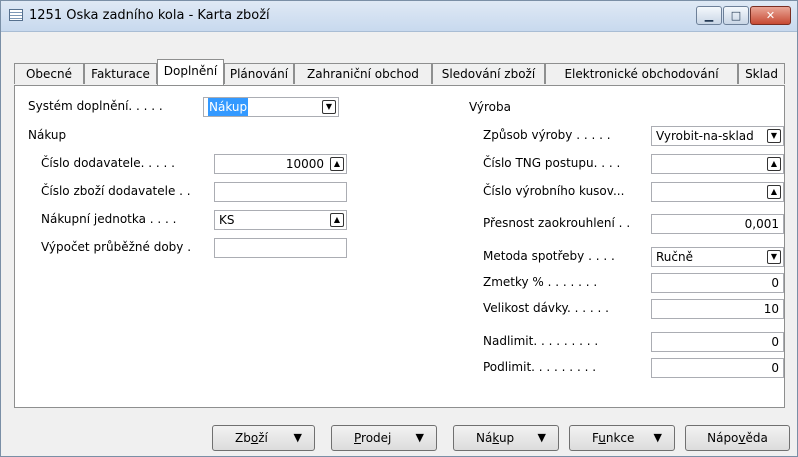 Image resolution: width=798 pixels, height=457 pixels. Describe the element at coordinates (384, 438) in the screenshot. I see `sales-menu-button: Prodej ▼` at that location.